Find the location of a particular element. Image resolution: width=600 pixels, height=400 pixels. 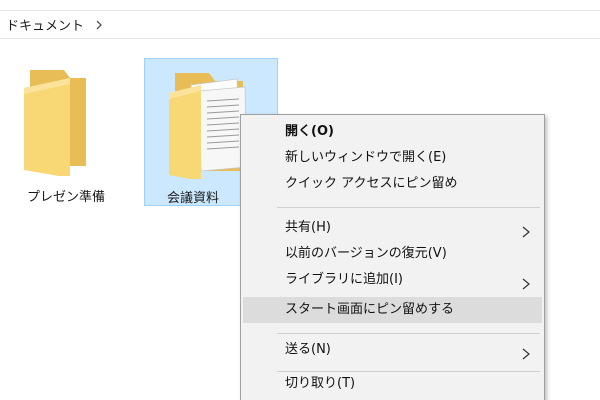

folder-item-presentation: プレゼン準備 is located at coordinates (66, 132).